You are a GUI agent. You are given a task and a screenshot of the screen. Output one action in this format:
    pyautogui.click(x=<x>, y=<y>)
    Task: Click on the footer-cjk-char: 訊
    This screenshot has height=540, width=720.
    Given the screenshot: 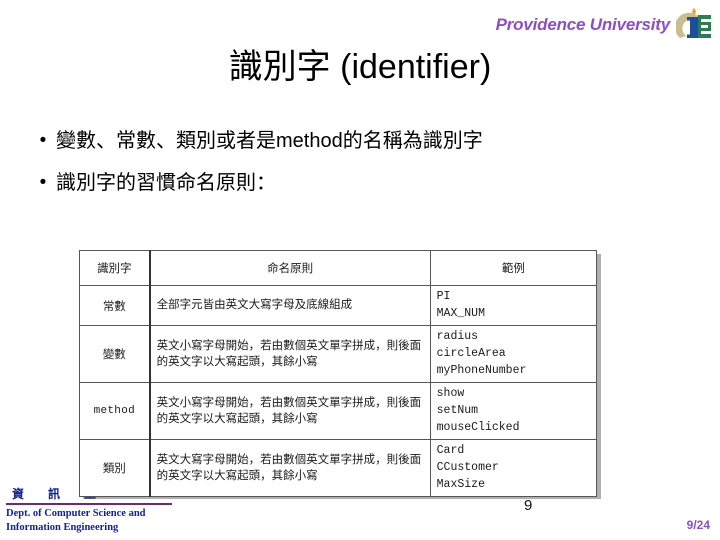 What is the action you would take?
    pyautogui.click(x=54, y=494)
    